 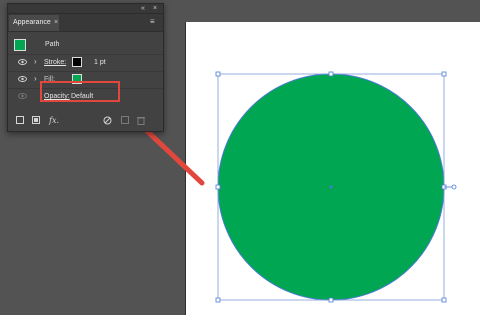 I want to click on close-panel-icon: ×, so click(x=155, y=8).